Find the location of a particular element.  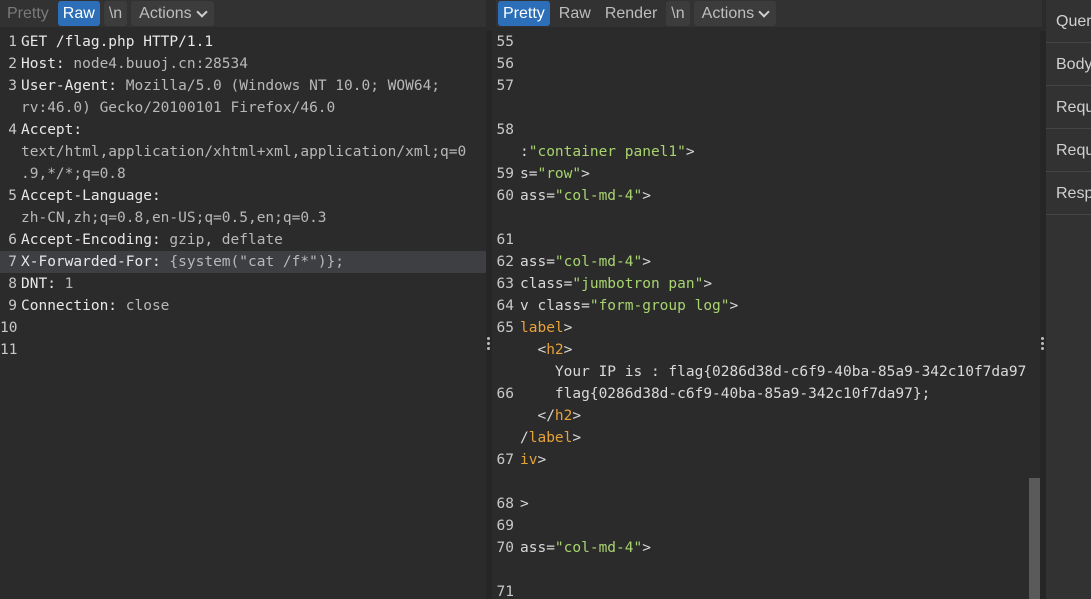

response-line-text is located at coordinates (517, 482).